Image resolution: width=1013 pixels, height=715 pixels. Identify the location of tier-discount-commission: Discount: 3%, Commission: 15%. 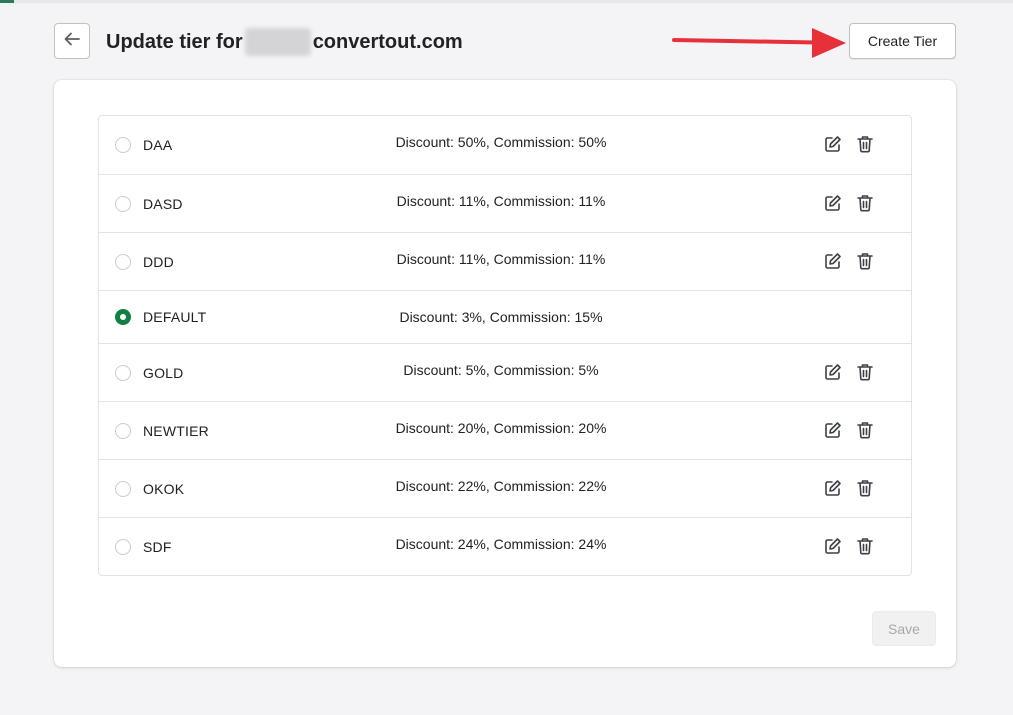
(501, 317).